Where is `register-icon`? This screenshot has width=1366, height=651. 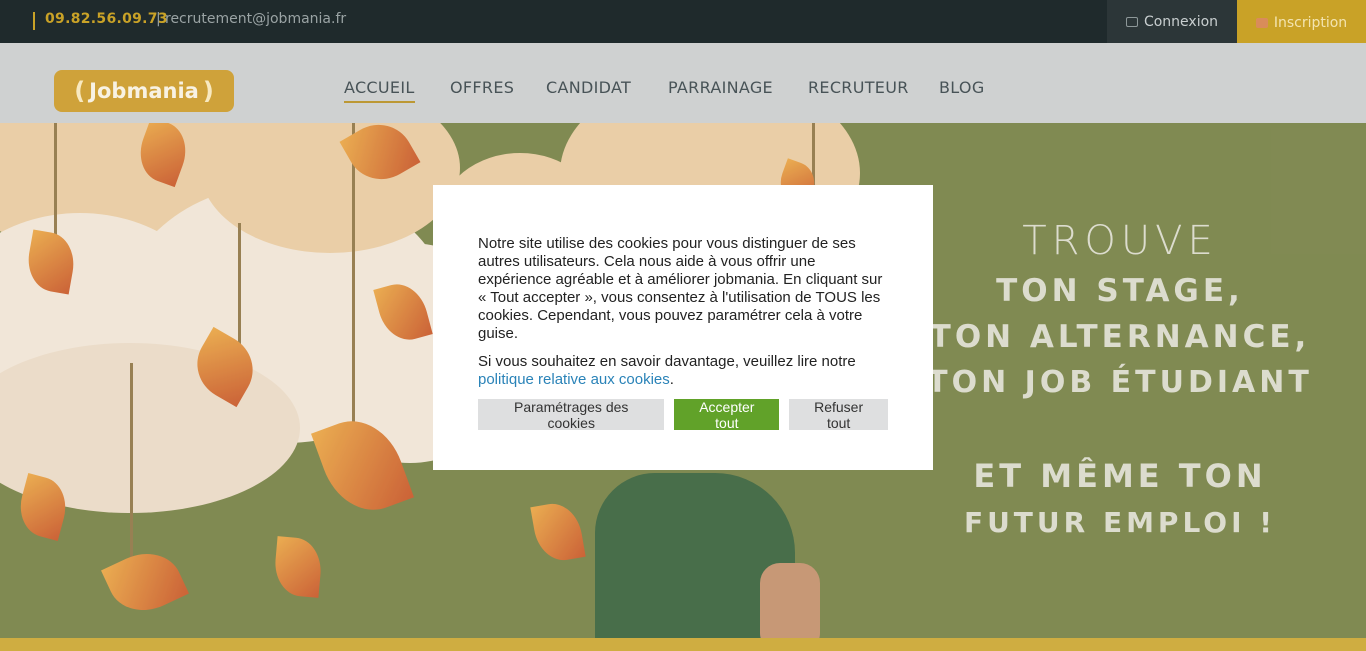 register-icon is located at coordinates (1261, 23).